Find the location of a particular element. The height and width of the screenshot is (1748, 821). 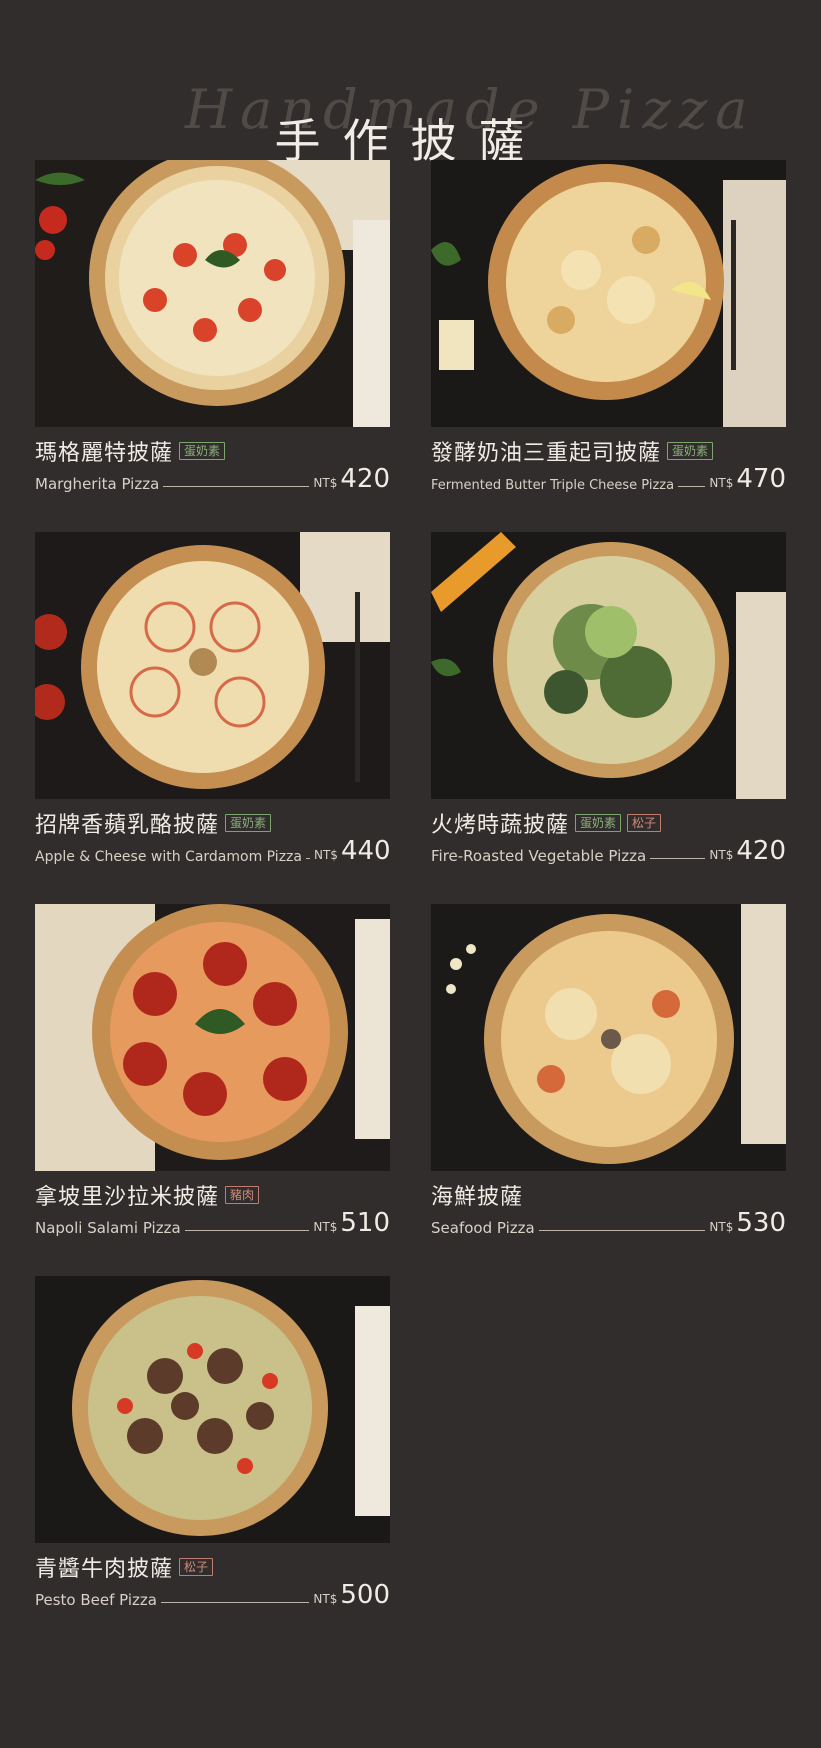

item-name-row: 發酵奶油三重起司披薩 蛋奶素 is located at coordinates (572, 451).